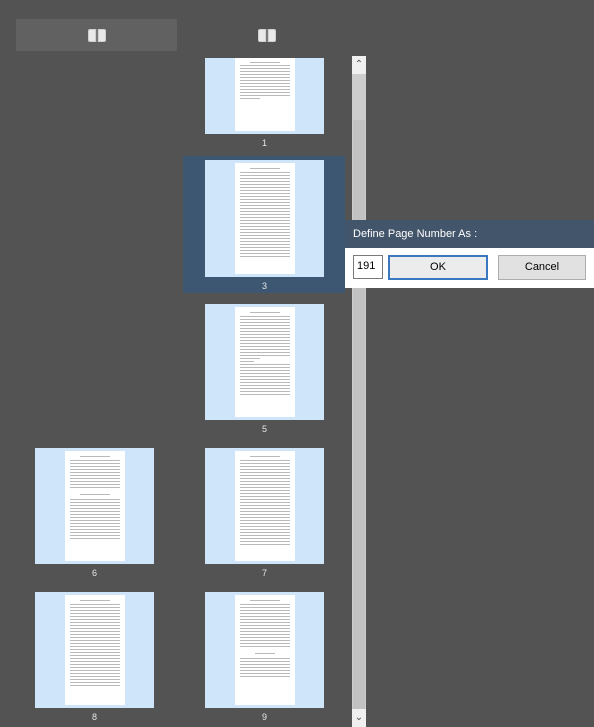  I want to click on chevron-down-icon: ⌄, so click(359, 718).